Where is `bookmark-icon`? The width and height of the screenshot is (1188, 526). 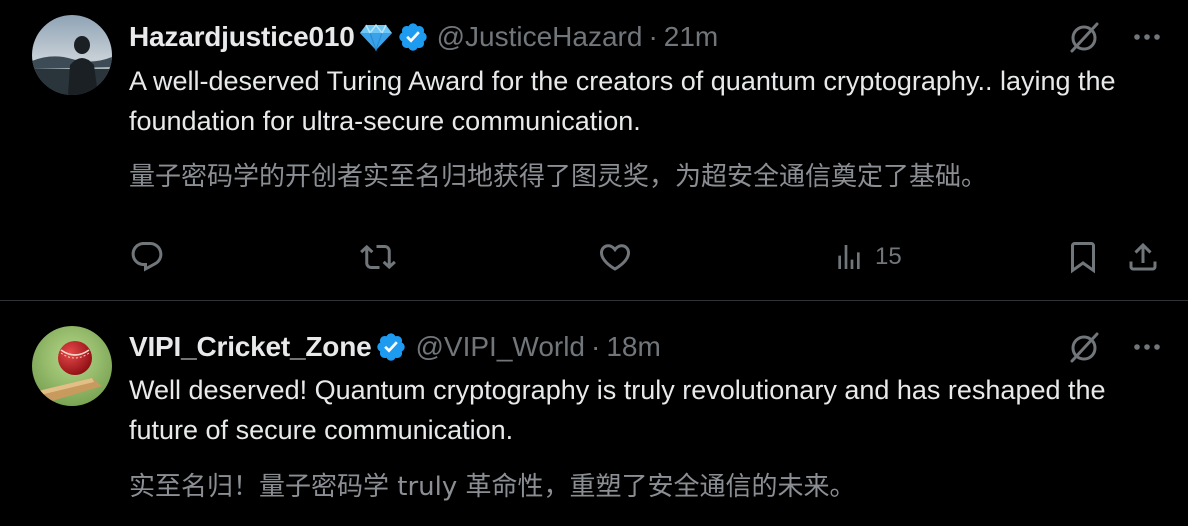
bookmark-icon is located at coordinates (1083, 257).